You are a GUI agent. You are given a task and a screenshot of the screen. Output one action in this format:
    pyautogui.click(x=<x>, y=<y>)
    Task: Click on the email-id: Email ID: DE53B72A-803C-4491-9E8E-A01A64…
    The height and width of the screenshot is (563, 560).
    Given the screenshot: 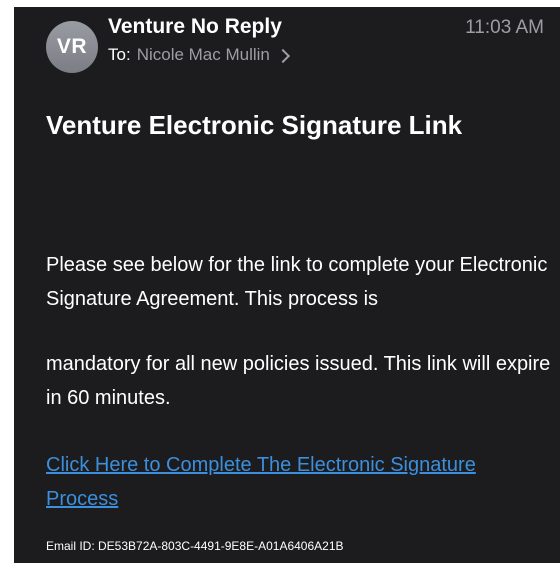 What is the action you would take?
    pyautogui.click(x=195, y=546)
    